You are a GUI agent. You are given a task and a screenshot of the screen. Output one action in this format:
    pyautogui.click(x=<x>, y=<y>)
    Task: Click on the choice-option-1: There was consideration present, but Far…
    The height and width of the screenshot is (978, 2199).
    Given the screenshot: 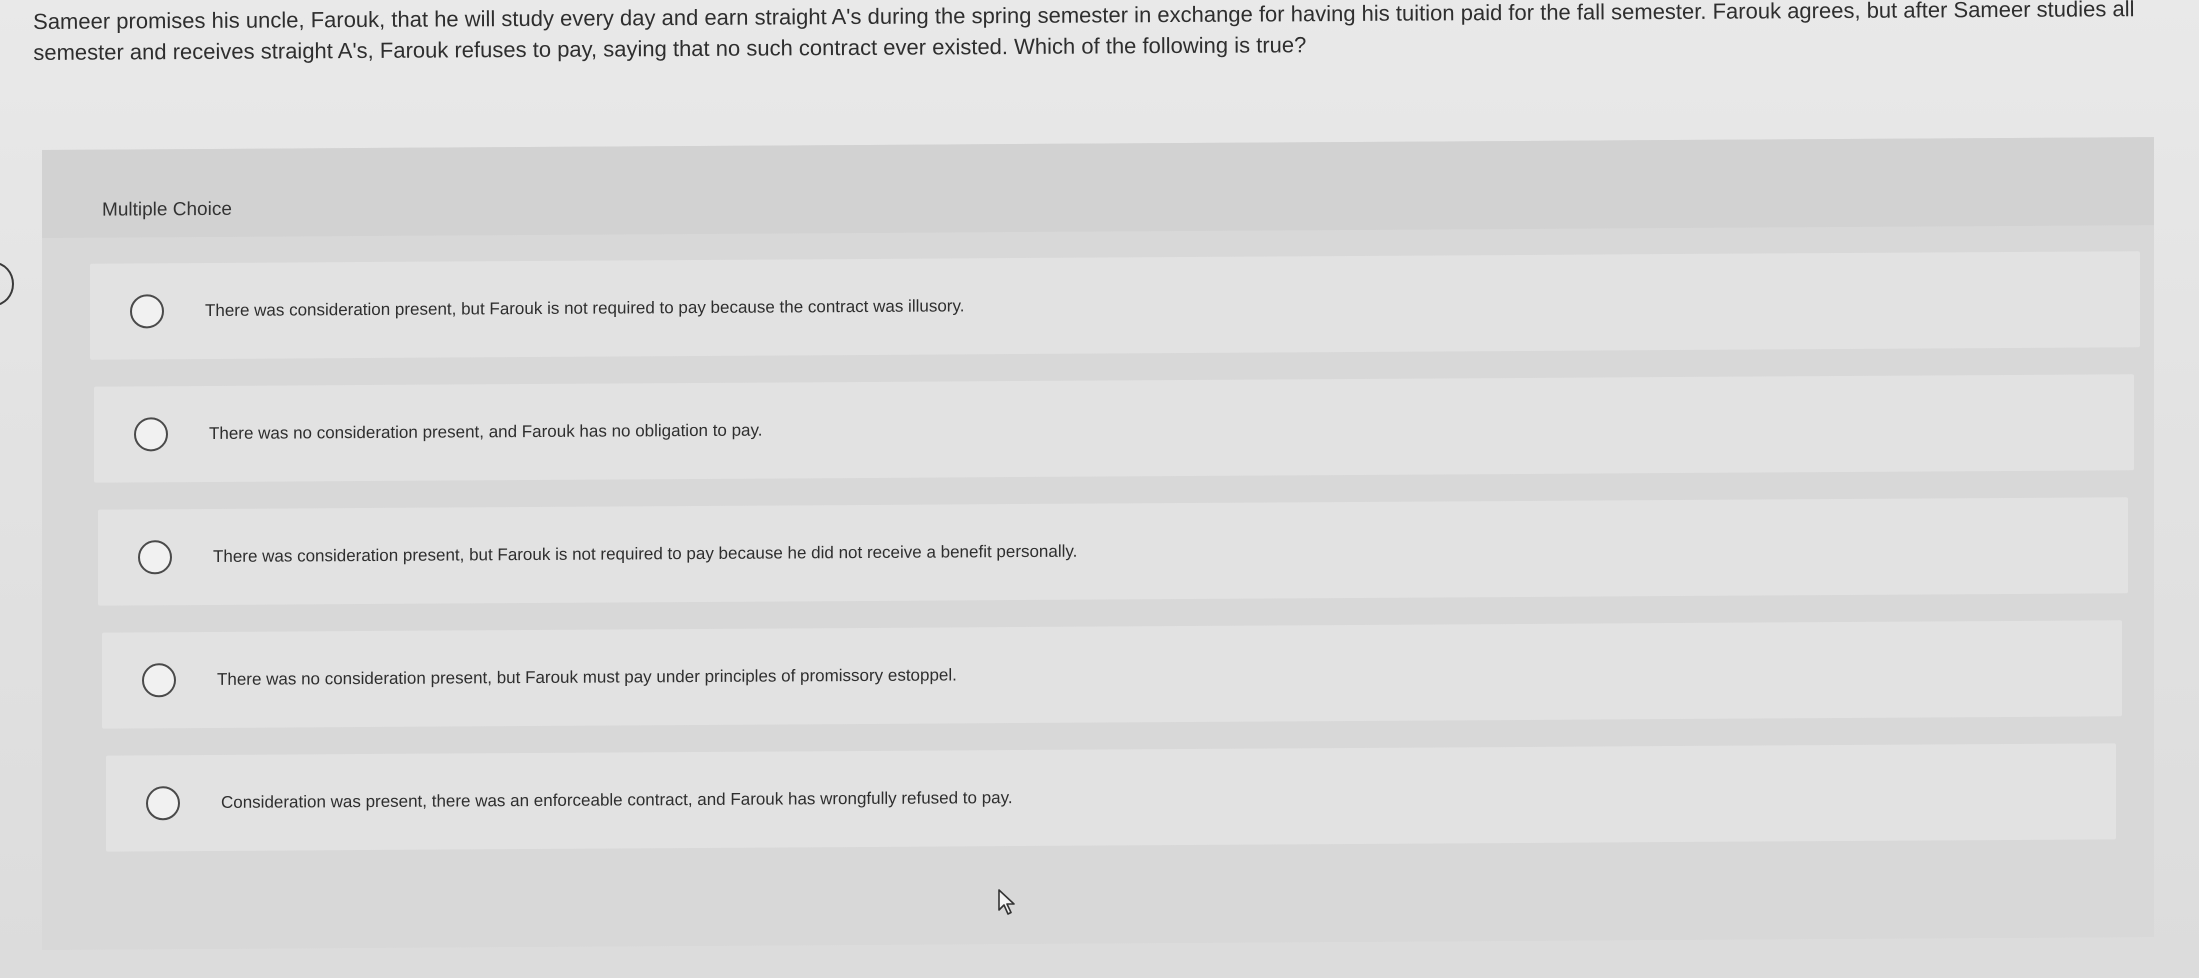 What is the action you would take?
    pyautogui.click(x=1115, y=305)
    